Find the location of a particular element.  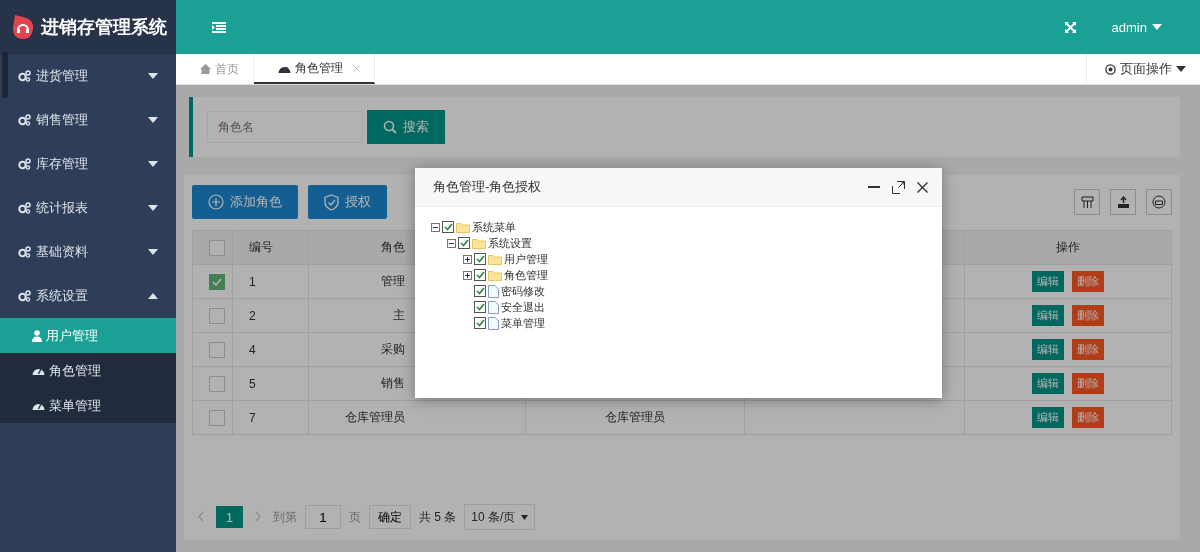

fullscreen-icon is located at coordinates (1070, 27).